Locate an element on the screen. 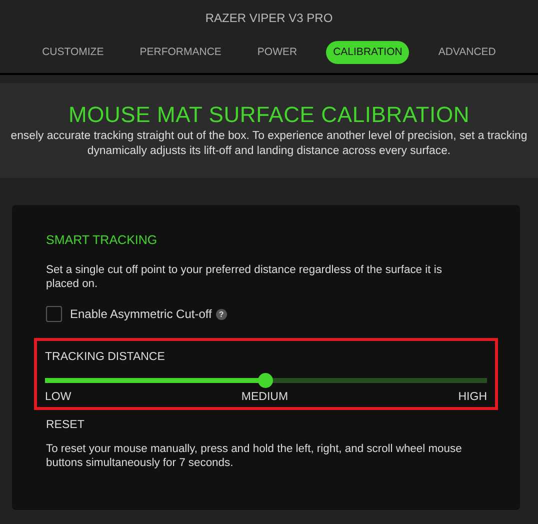 This screenshot has height=524, width=538. window-title: RAZER VIPER V3 PRO is located at coordinates (269, 18).